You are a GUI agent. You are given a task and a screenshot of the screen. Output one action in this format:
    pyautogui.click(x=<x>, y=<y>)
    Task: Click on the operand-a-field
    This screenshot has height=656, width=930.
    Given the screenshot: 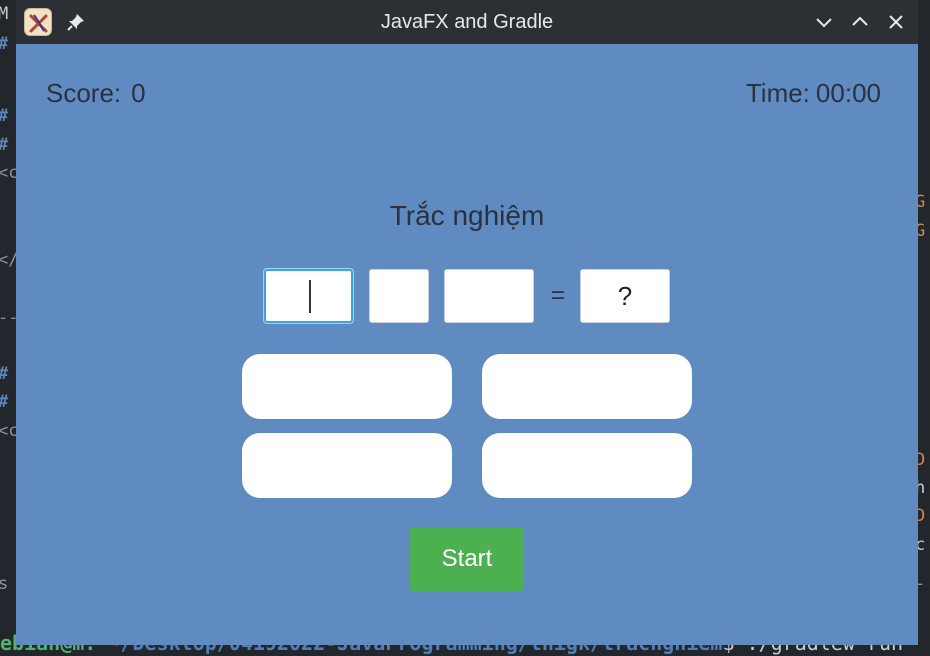 What is the action you would take?
    pyautogui.click(x=308, y=296)
    